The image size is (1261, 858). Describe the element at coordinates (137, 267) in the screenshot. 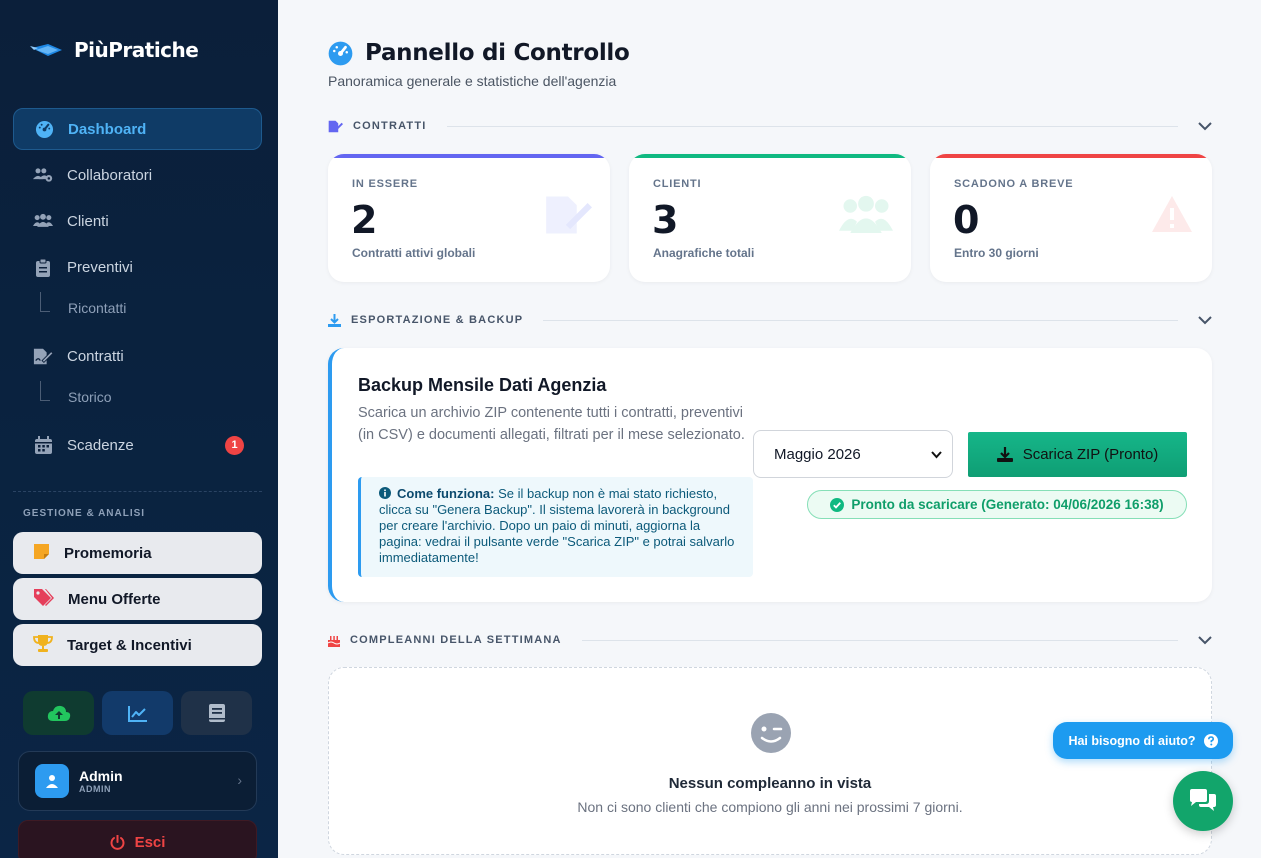

I see `sidebar-item-preventivi: Preventivi` at that location.